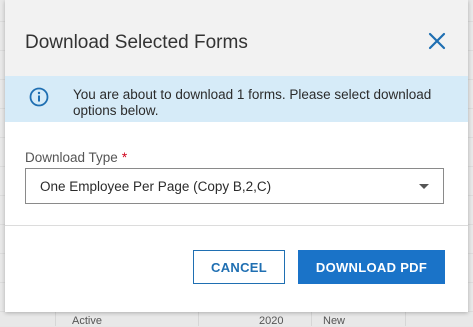 The height and width of the screenshot is (327, 473). Describe the element at coordinates (156, 186) in the screenshot. I see `download-type-selected-value: One Employee Per Page (Copy B,2,C)` at that location.